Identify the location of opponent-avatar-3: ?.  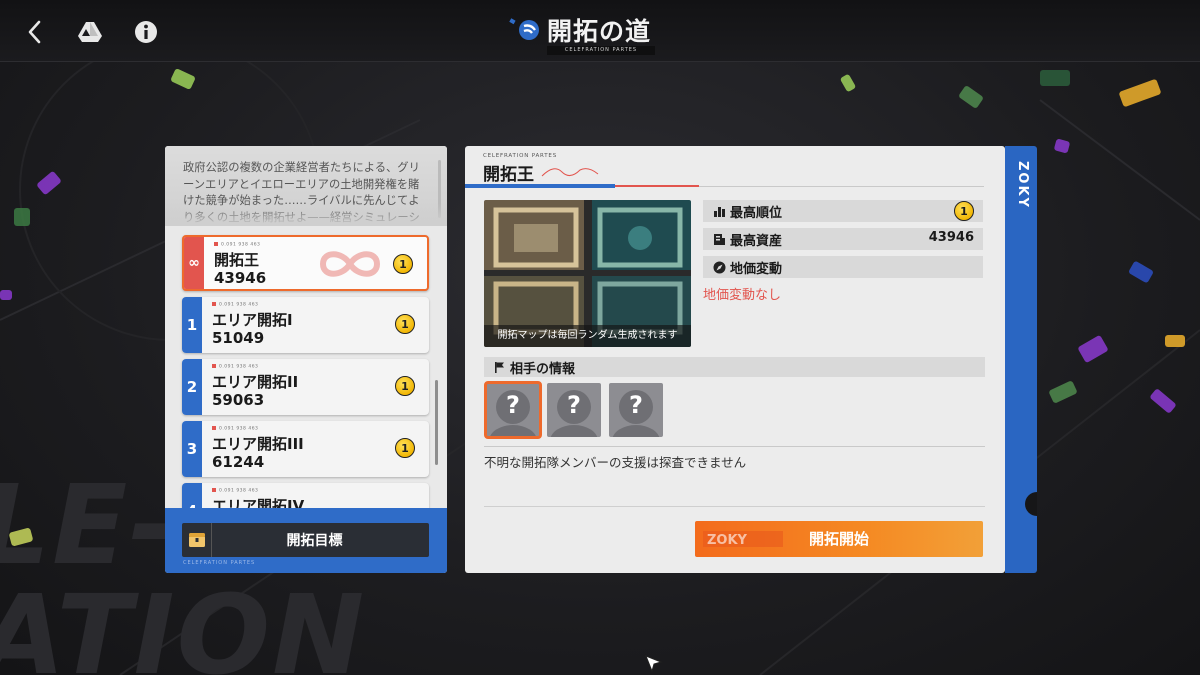
(636, 410).